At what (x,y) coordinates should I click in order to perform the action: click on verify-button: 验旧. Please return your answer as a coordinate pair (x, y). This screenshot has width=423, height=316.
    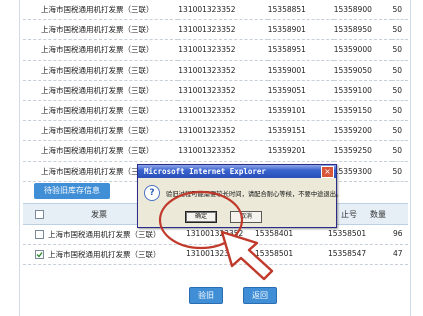
    Looking at the image, I should click on (206, 295).